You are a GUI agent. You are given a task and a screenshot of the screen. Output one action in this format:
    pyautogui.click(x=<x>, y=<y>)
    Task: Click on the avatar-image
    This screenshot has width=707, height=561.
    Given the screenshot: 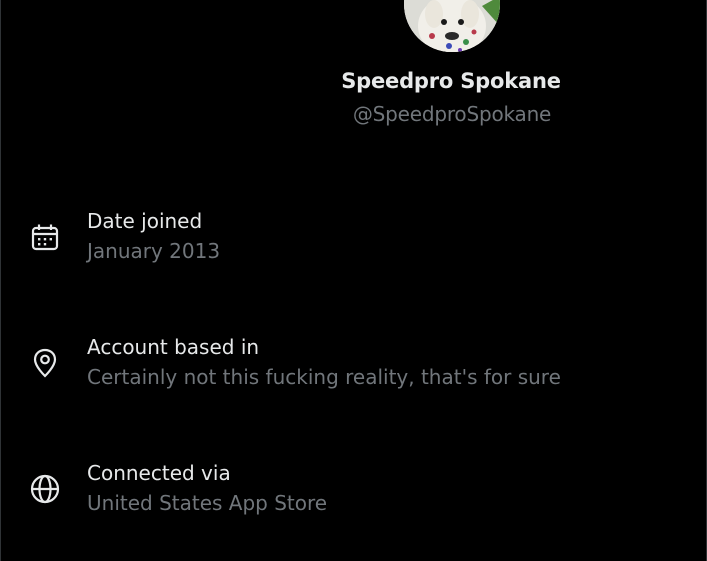 What is the action you would take?
    pyautogui.click(x=452, y=26)
    